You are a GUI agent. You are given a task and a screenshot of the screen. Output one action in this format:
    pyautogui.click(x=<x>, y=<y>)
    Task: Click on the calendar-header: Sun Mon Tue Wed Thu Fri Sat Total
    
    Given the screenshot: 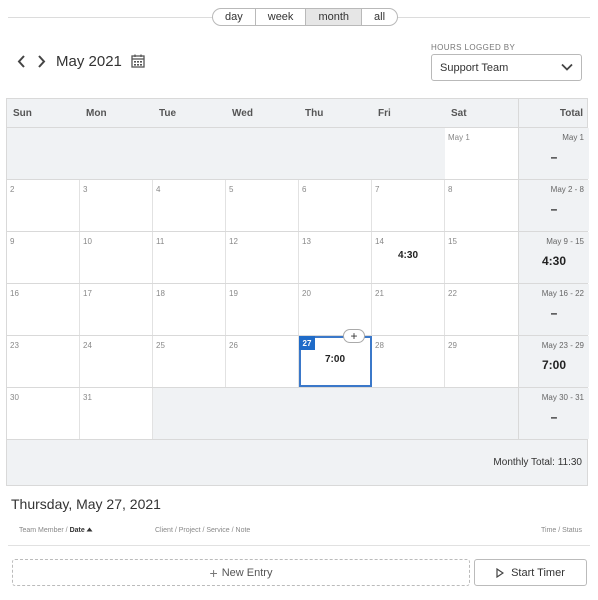 What is the action you would take?
    pyautogui.click(x=297, y=113)
    